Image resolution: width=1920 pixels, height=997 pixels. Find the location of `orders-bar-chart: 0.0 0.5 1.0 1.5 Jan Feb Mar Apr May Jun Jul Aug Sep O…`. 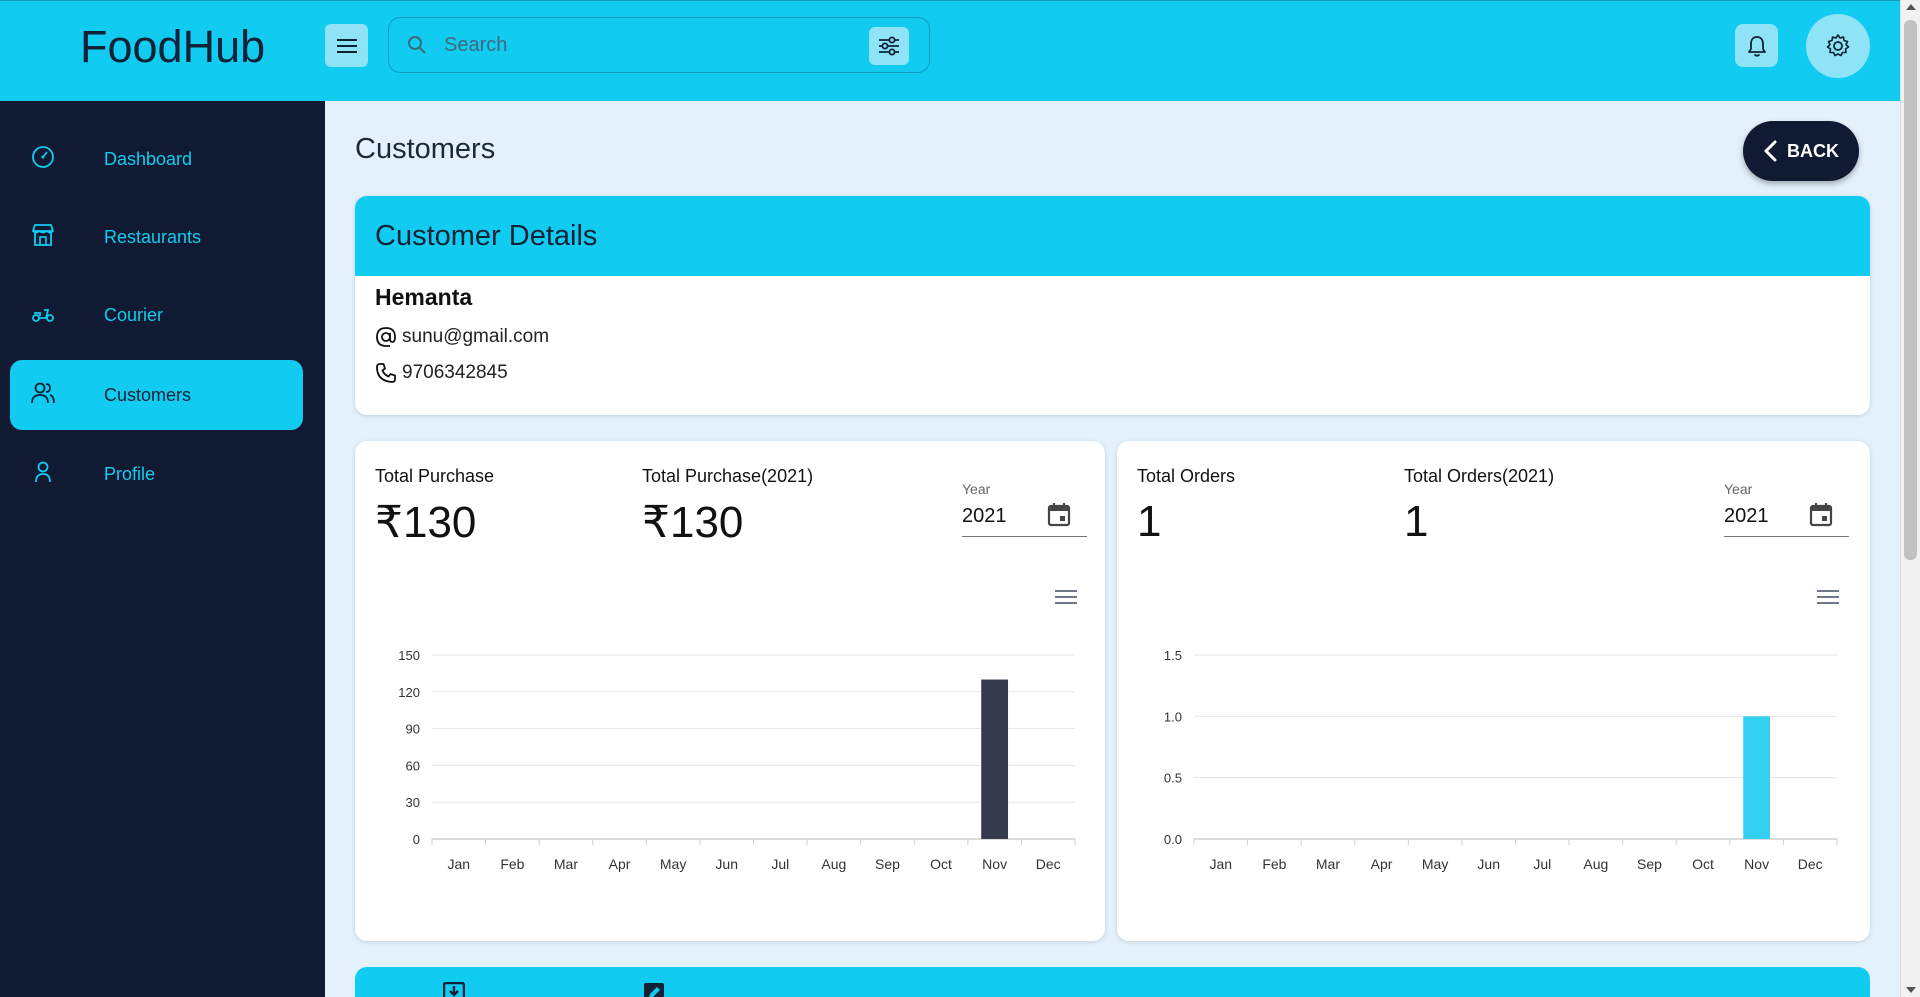

orders-bar-chart: 0.0 0.5 1.0 1.5 Jan Feb Mar Apr May Jun Jul Aug Sep O… is located at coordinates (1501, 760).